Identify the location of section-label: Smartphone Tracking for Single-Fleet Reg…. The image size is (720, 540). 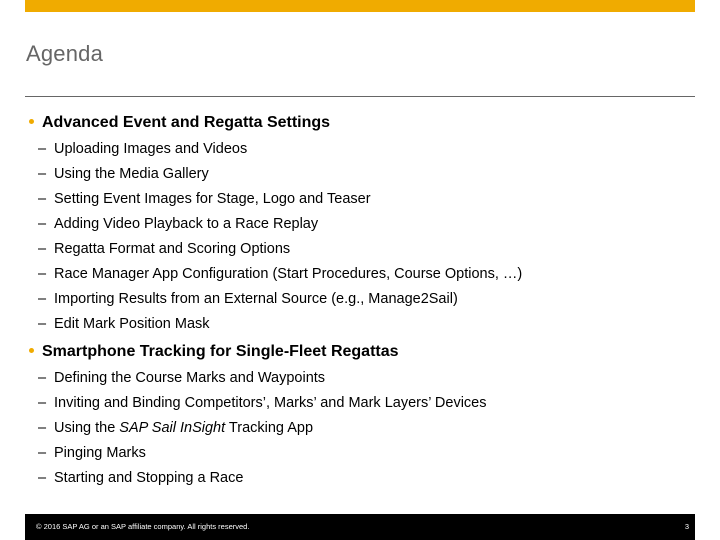
(220, 351).